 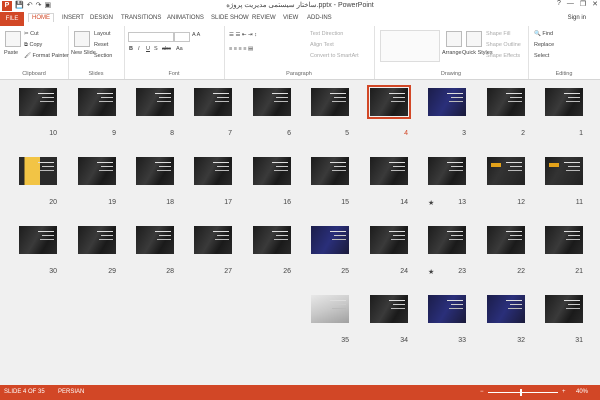 What do you see at coordinates (503, 56) in the screenshot?
I see `shape-effects-button: Shape Effects` at bounding box center [503, 56].